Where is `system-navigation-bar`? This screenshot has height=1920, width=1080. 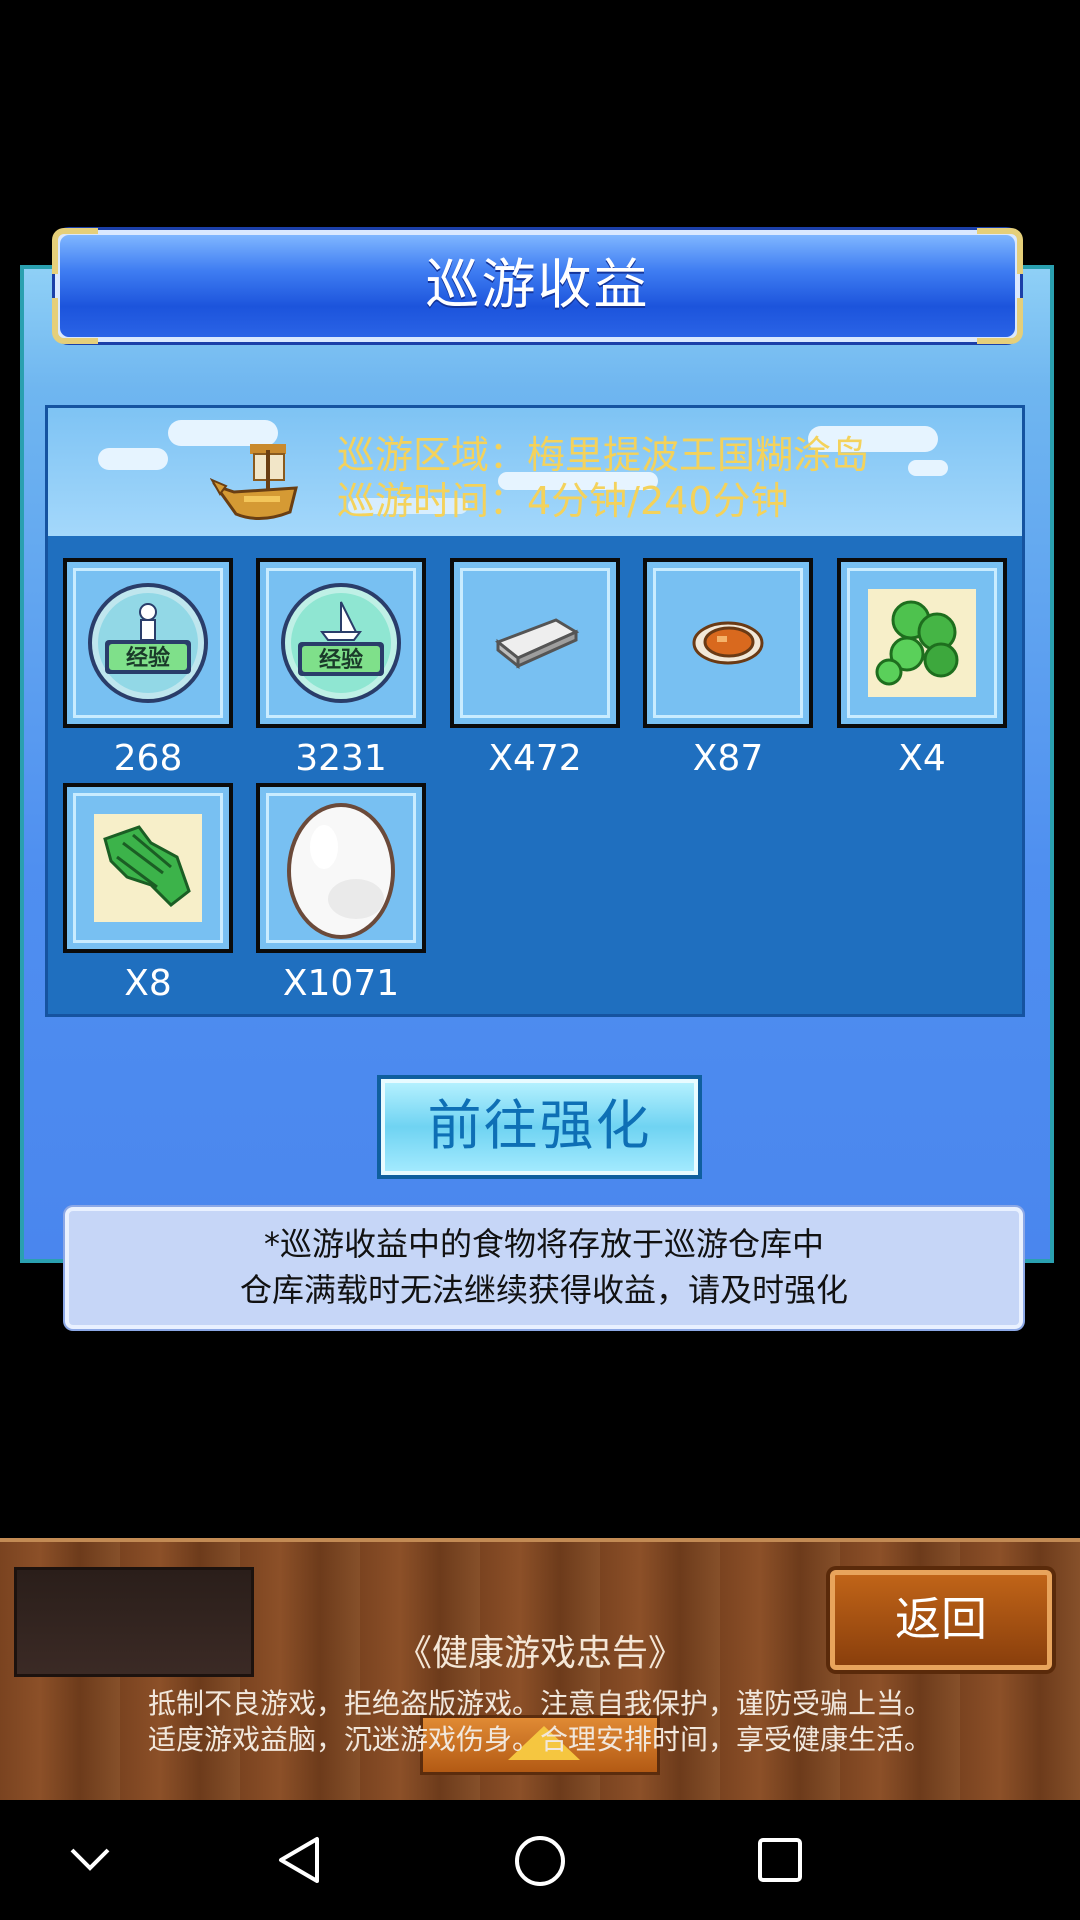 system-navigation-bar is located at coordinates (540, 1860).